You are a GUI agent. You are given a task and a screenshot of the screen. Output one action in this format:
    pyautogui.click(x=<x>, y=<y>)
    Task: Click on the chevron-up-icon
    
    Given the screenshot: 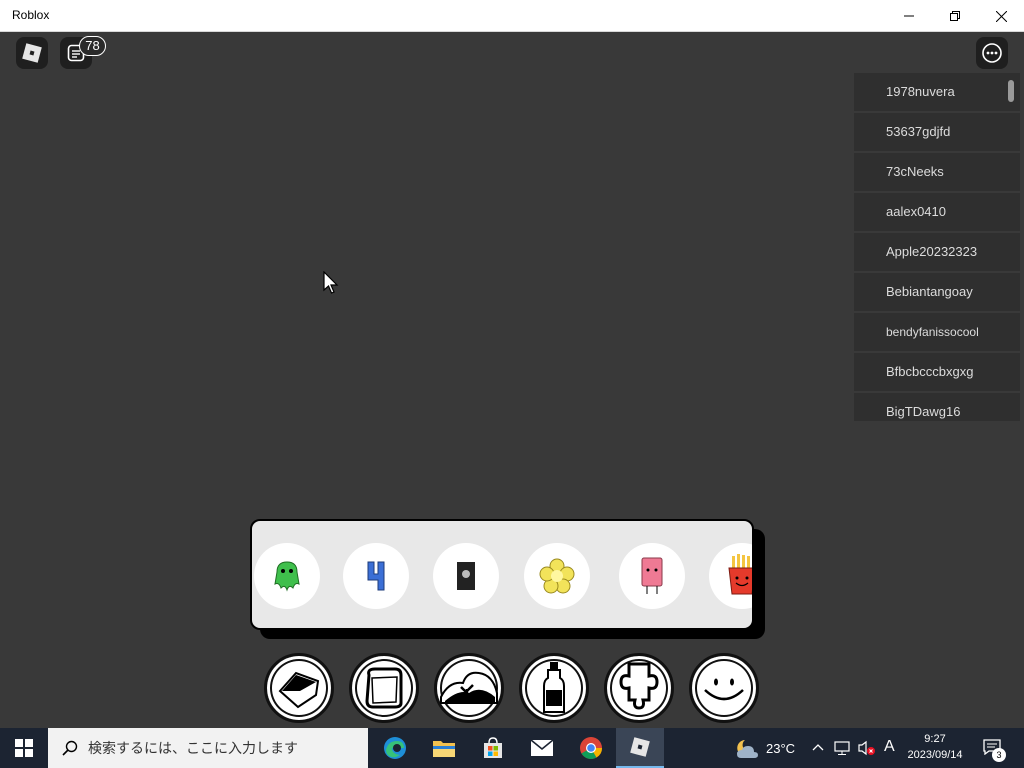 What is the action you would take?
    pyautogui.click(x=818, y=747)
    